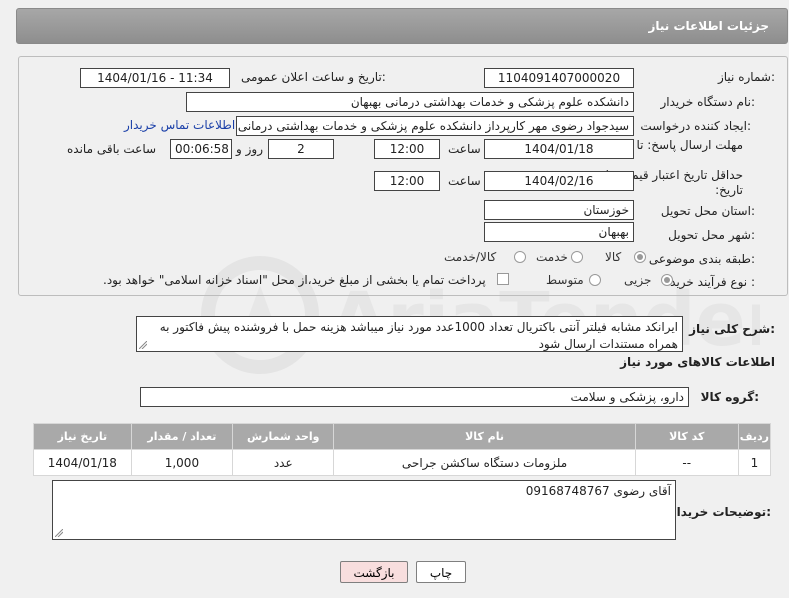  I want to click on buyer-notes-text: آقای رضوی 09168748767, so click(598, 491).